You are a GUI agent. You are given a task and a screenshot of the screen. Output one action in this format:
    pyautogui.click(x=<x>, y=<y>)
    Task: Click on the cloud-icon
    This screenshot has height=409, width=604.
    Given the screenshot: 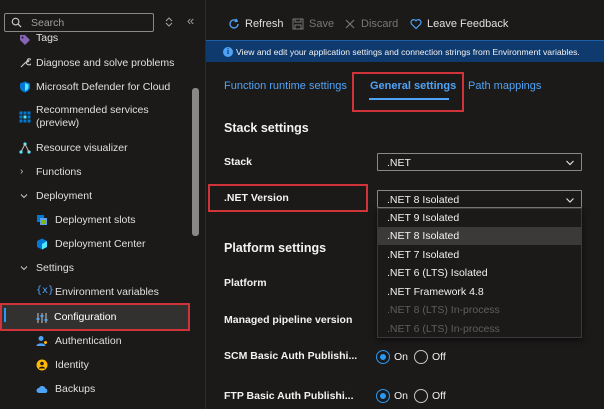 What is the action you would take?
    pyautogui.click(x=42, y=389)
    